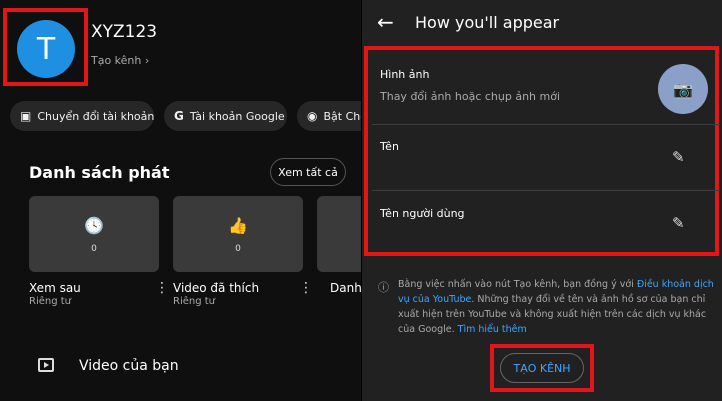  What do you see at coordinates (342, 116) in the screenshot?
I see `chip-label: Bật Chế` at bounding box center [342, 116].